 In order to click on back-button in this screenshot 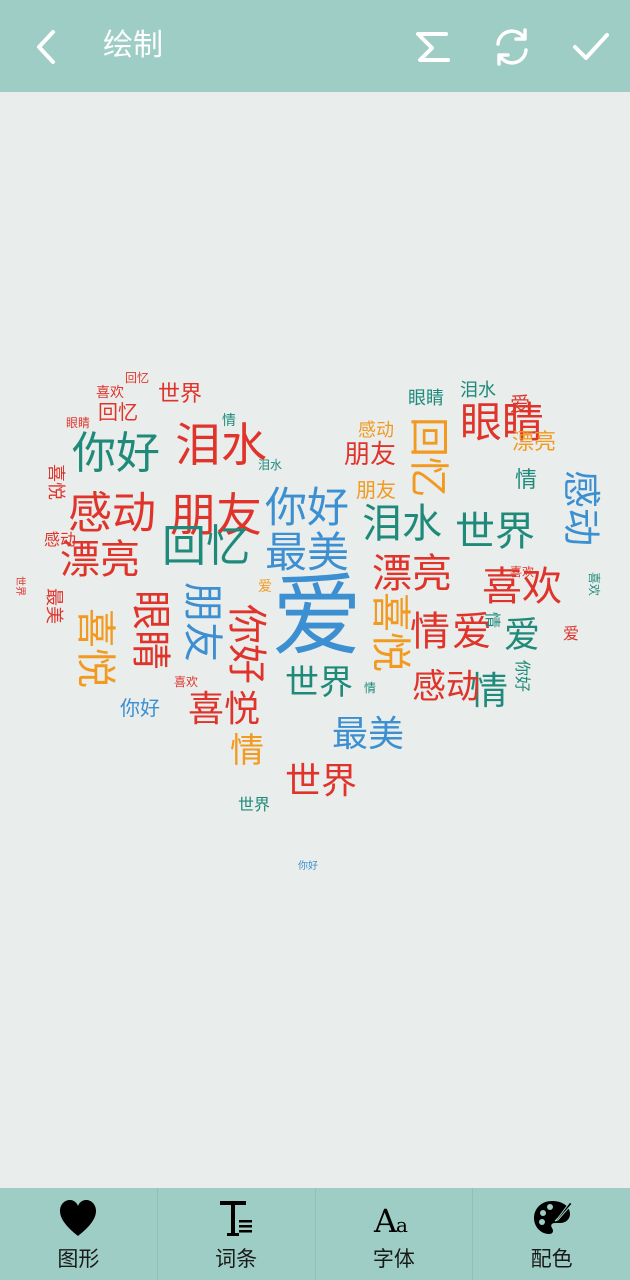, I will do `click(47, 47)`.